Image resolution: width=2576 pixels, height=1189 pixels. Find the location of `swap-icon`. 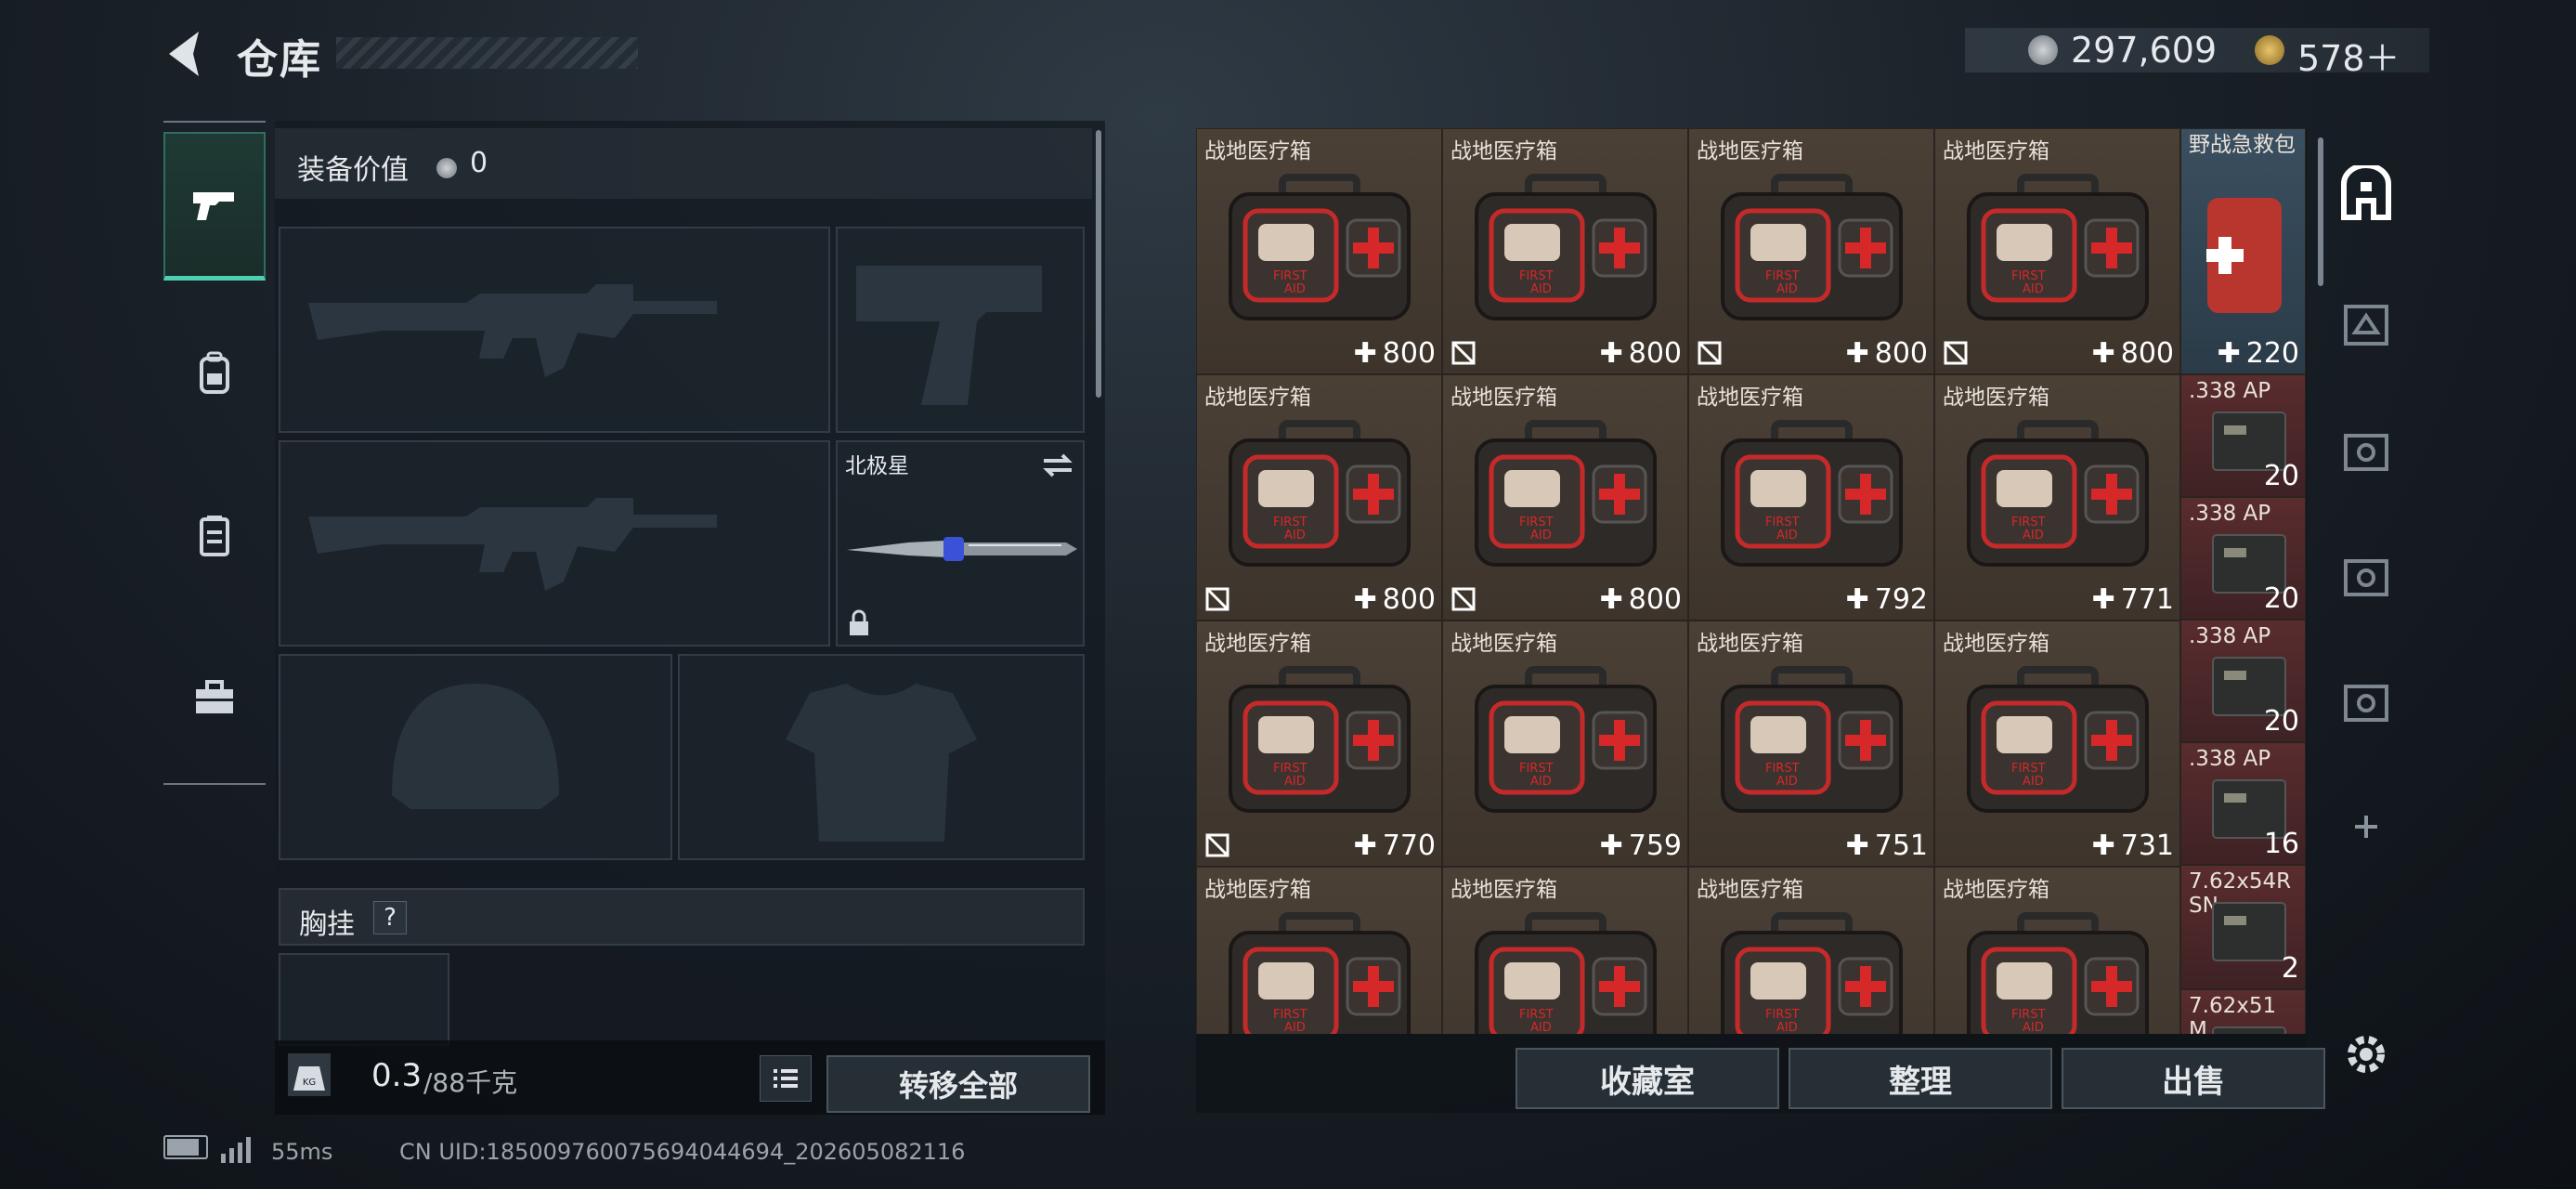

swap-icon is located at coordinates (1057, 465).